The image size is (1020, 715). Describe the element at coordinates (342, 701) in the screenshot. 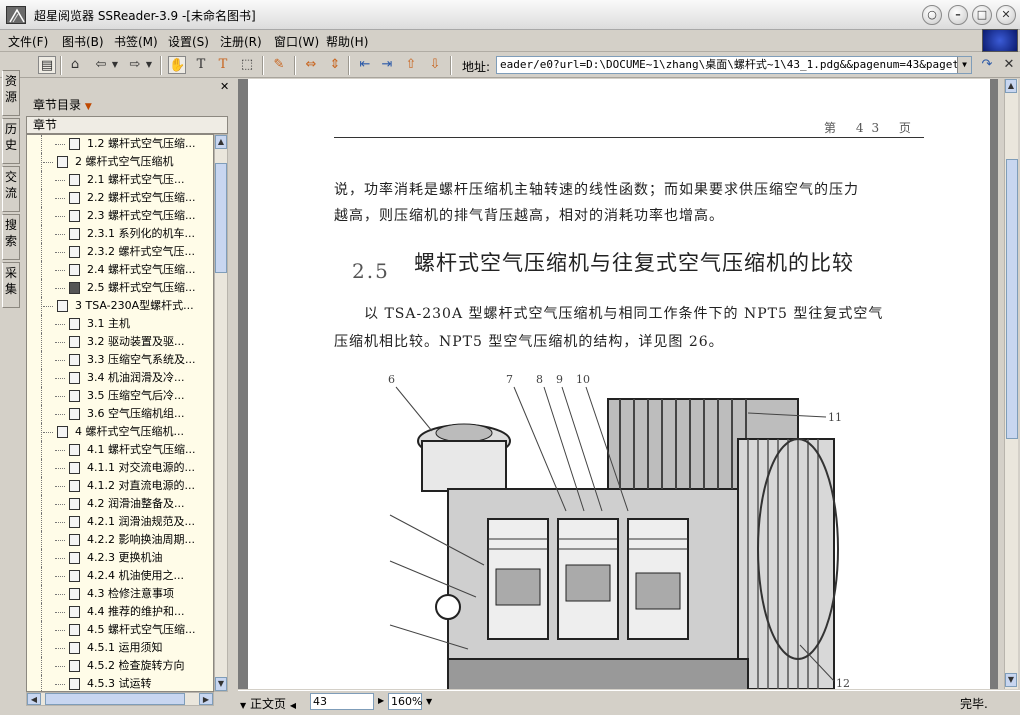

I see `page-number-input: 43` at that location.